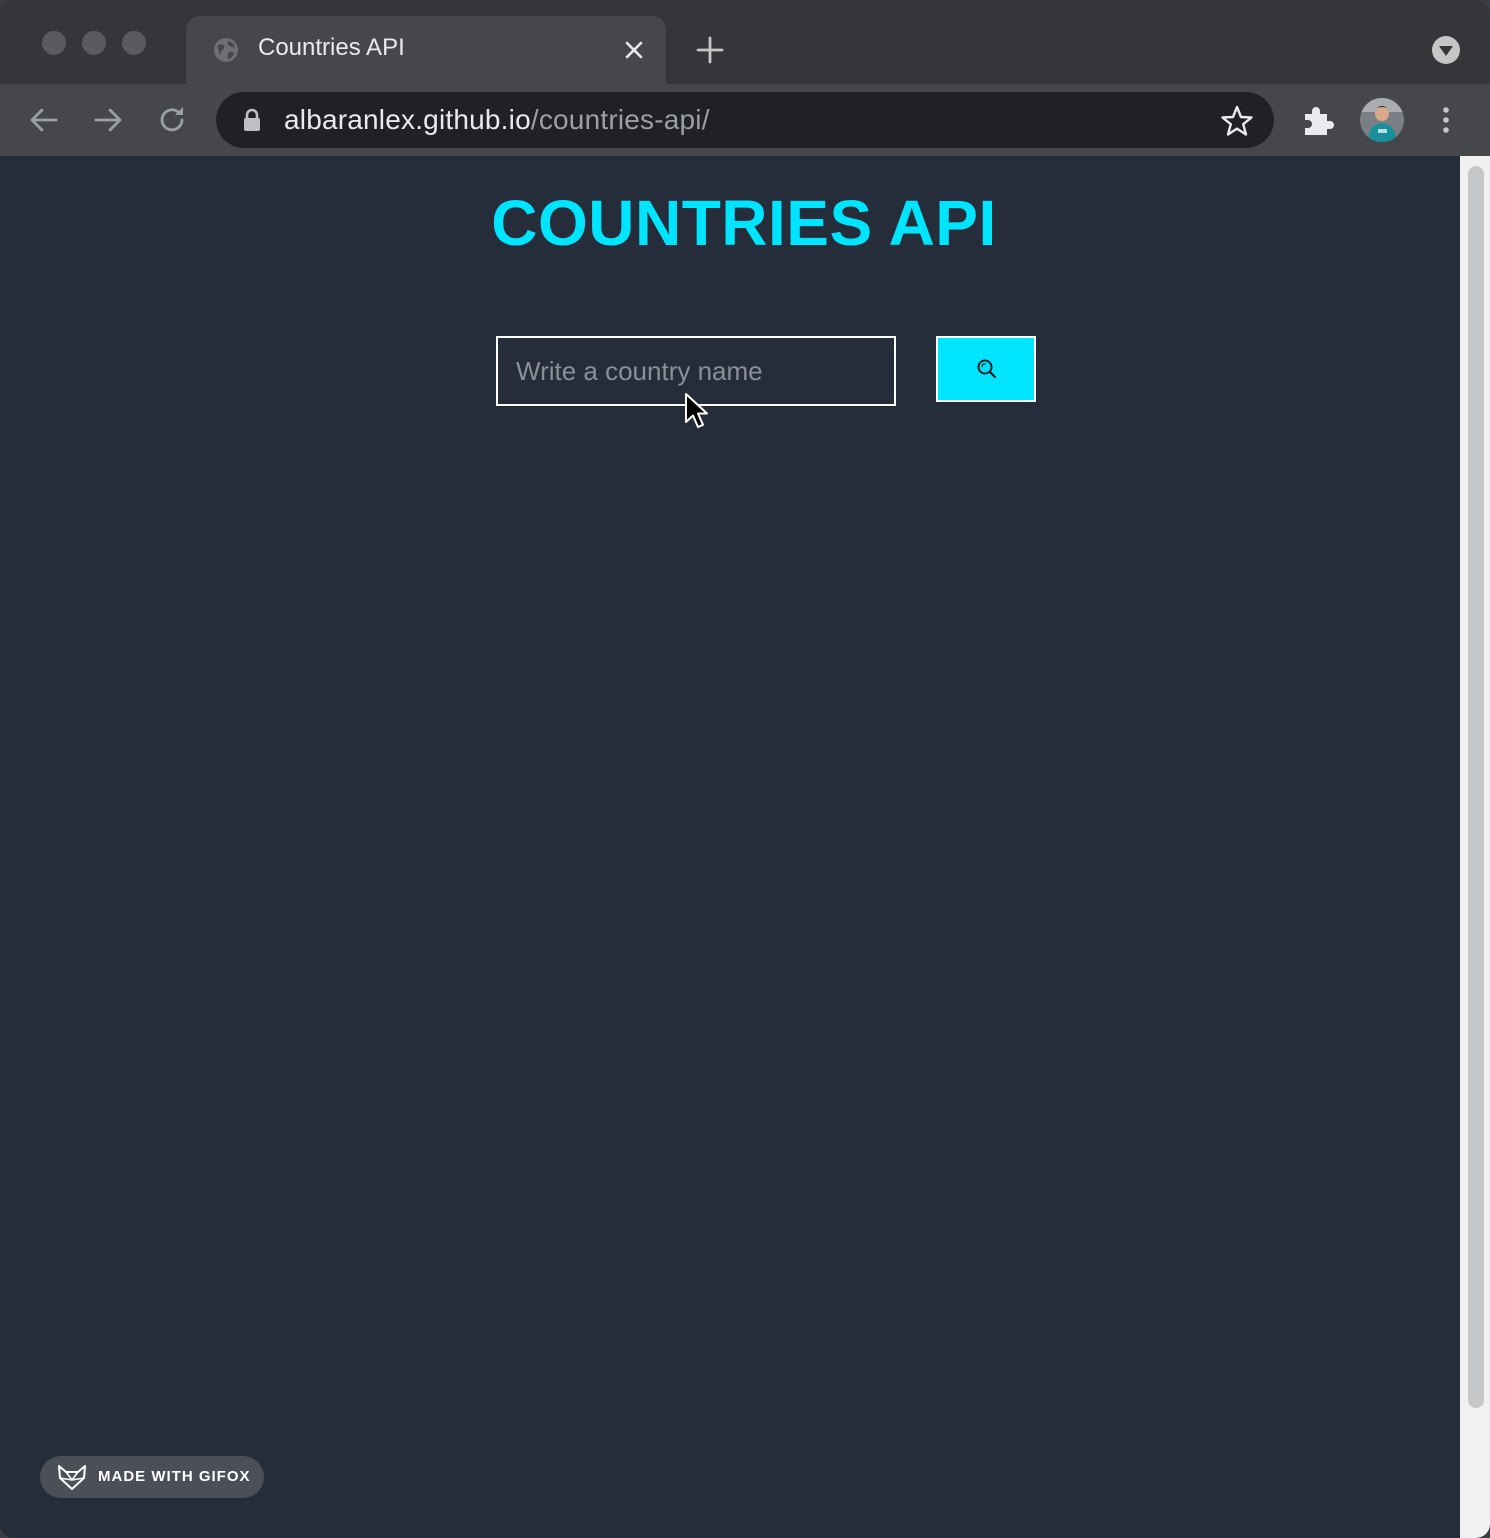 This screenshot has height=1538, width=1490. What do you see at coordinates (634, 50) in the screenshot?
I see `tab-close-icon` at bounding box center [634, 50].